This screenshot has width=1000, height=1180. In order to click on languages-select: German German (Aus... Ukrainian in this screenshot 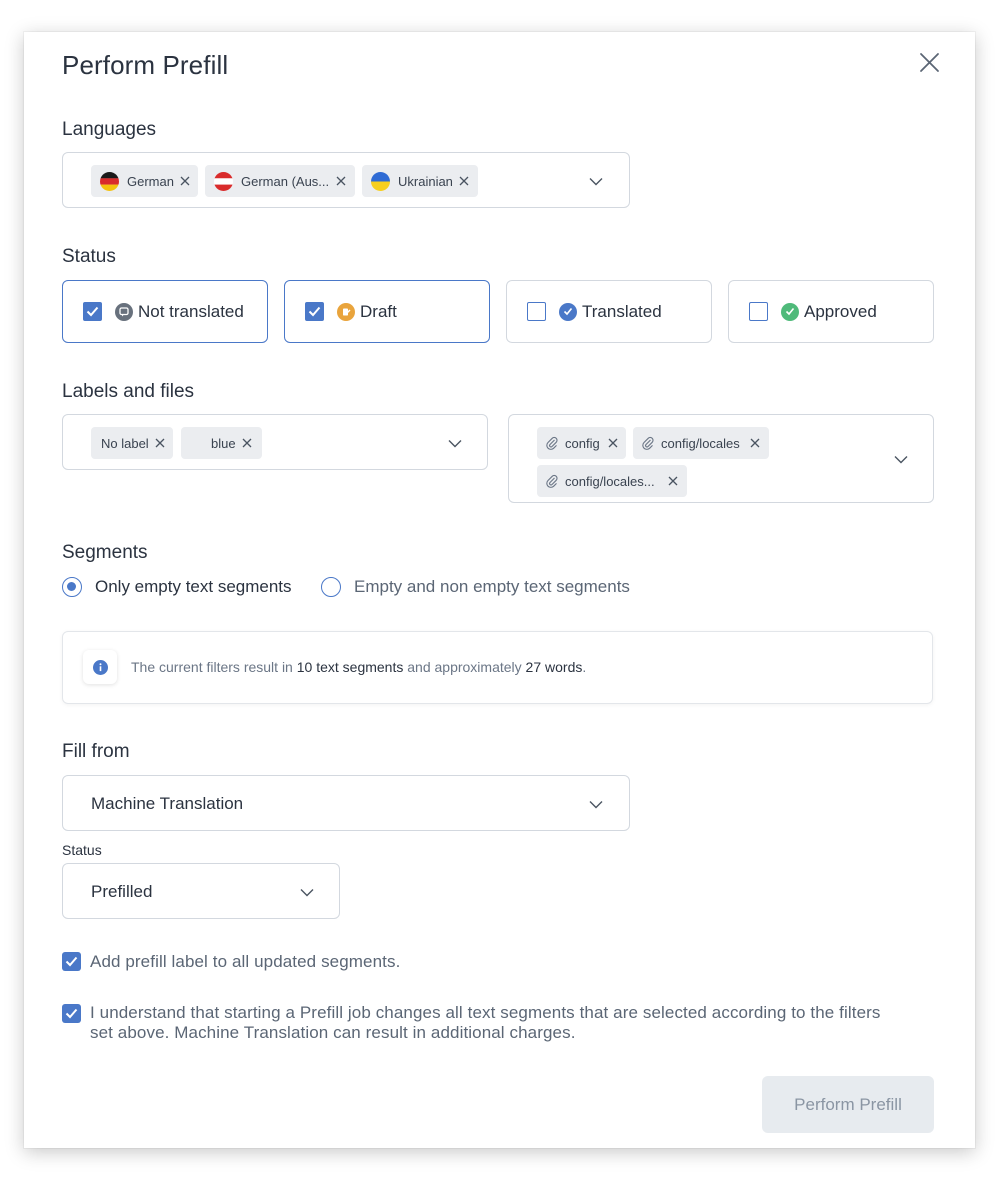, I will do `click(346, 180)`.